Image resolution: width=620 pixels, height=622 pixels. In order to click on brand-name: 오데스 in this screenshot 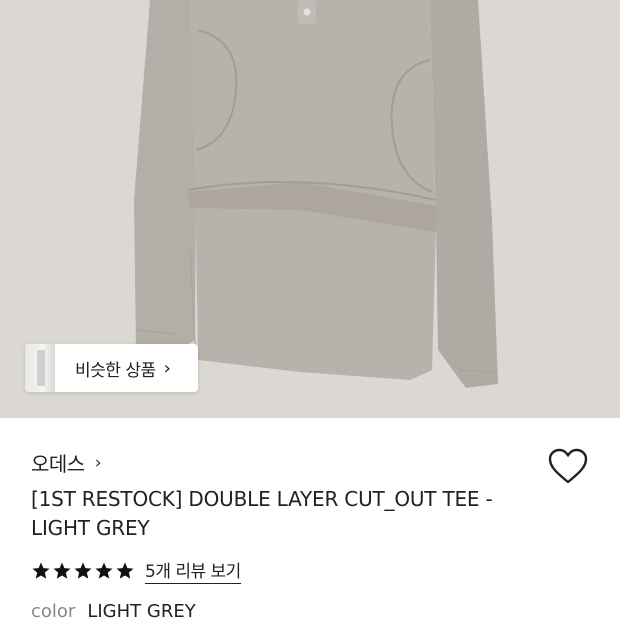, I will do `click(58, 464)`.